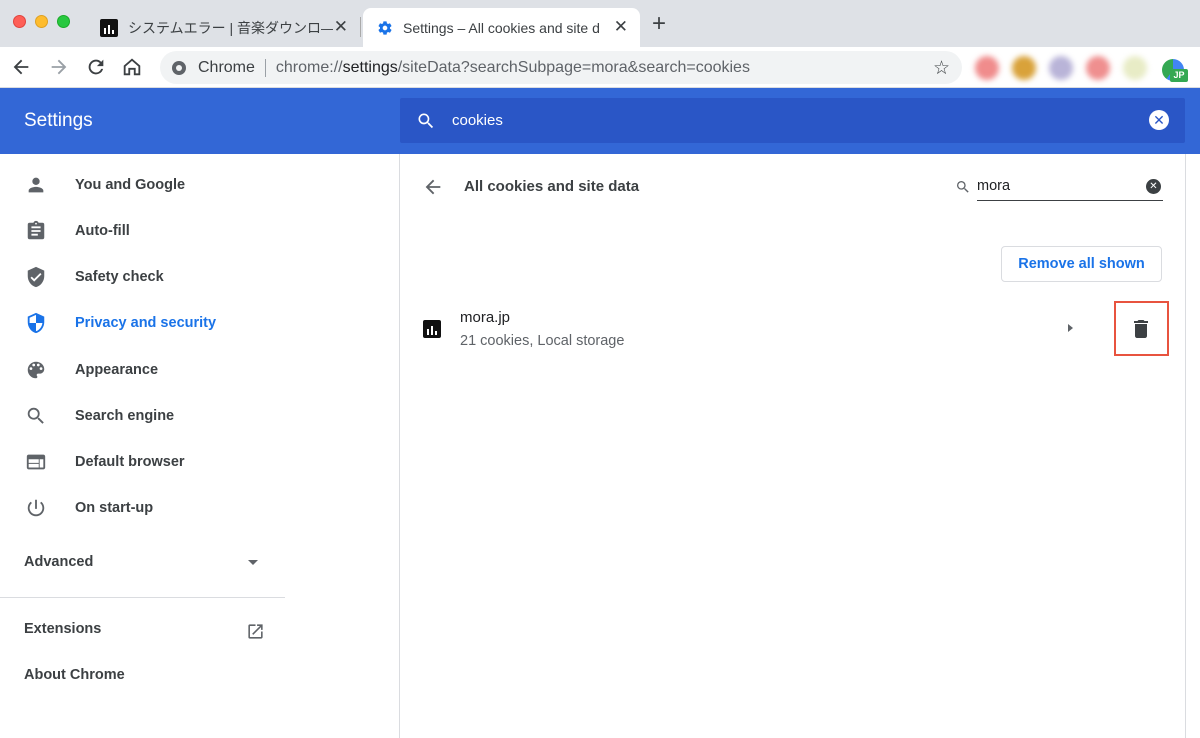 This screenshot has height=738, width=1200. I want to click on zoom-window-button, so click(63, 21).